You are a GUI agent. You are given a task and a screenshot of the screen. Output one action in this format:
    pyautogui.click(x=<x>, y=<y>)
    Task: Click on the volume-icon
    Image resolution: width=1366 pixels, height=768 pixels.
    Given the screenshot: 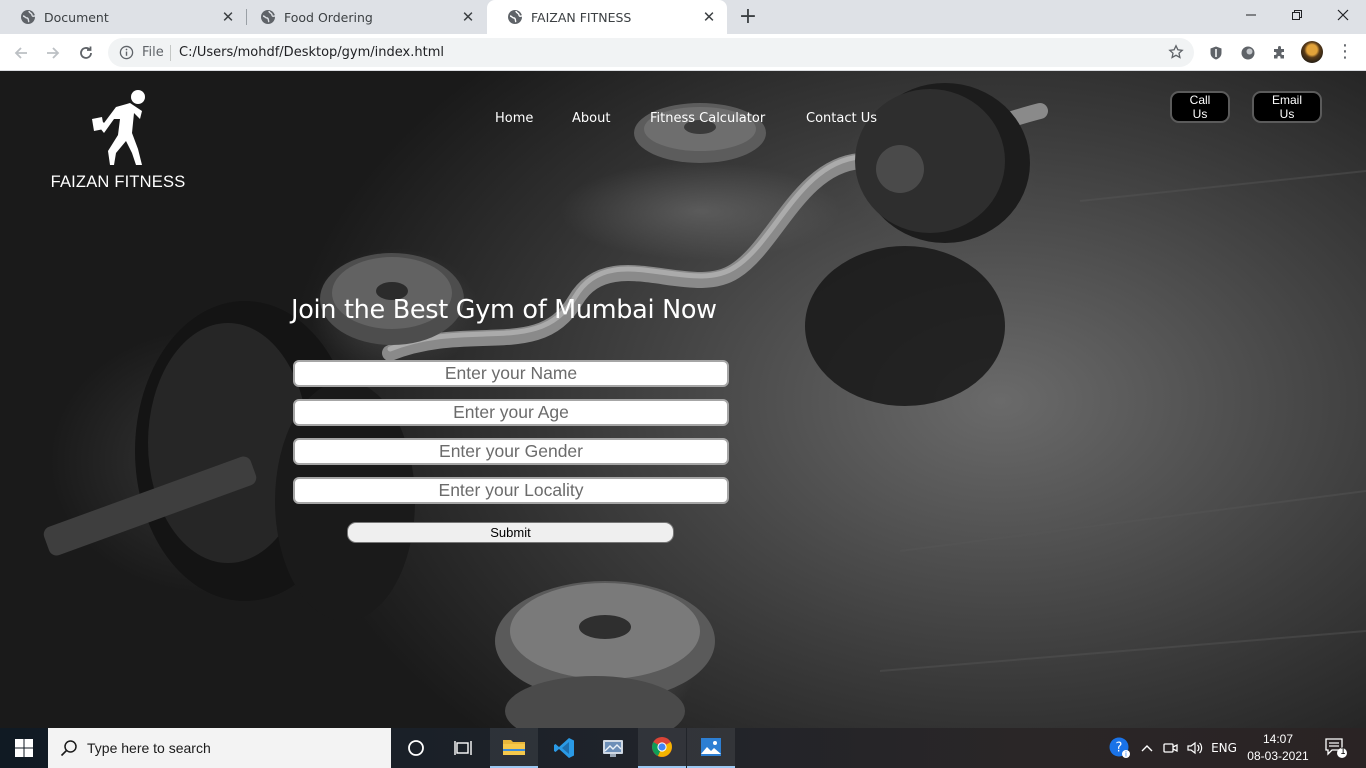 What is the action you would take?
    pyautogui.click(x=1195, y=748)
    